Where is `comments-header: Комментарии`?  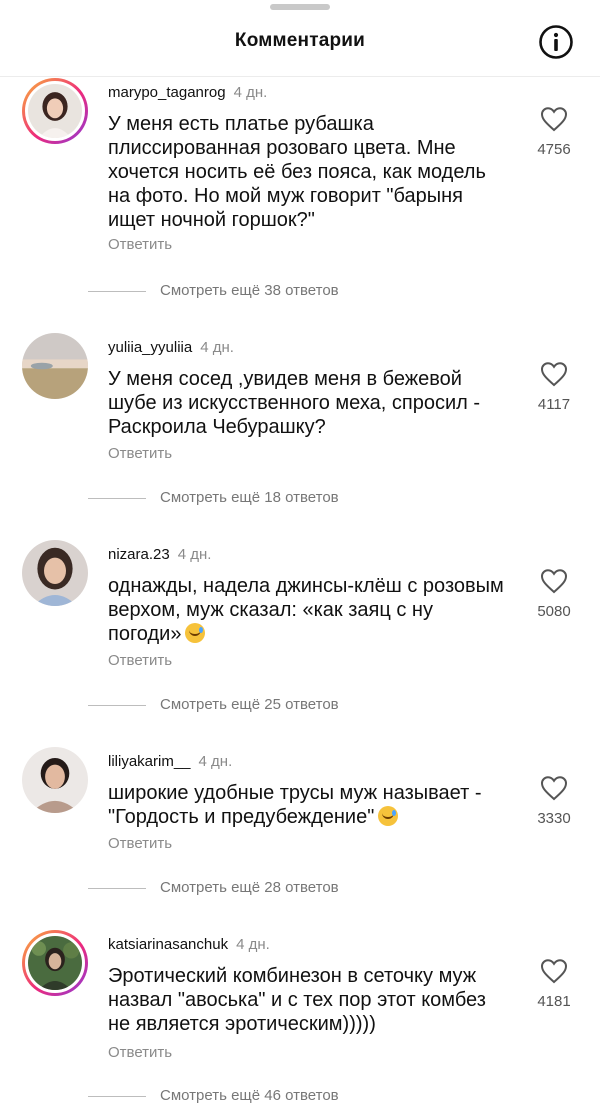
comments-header: Комментарии is located at coordinates (300, 38).